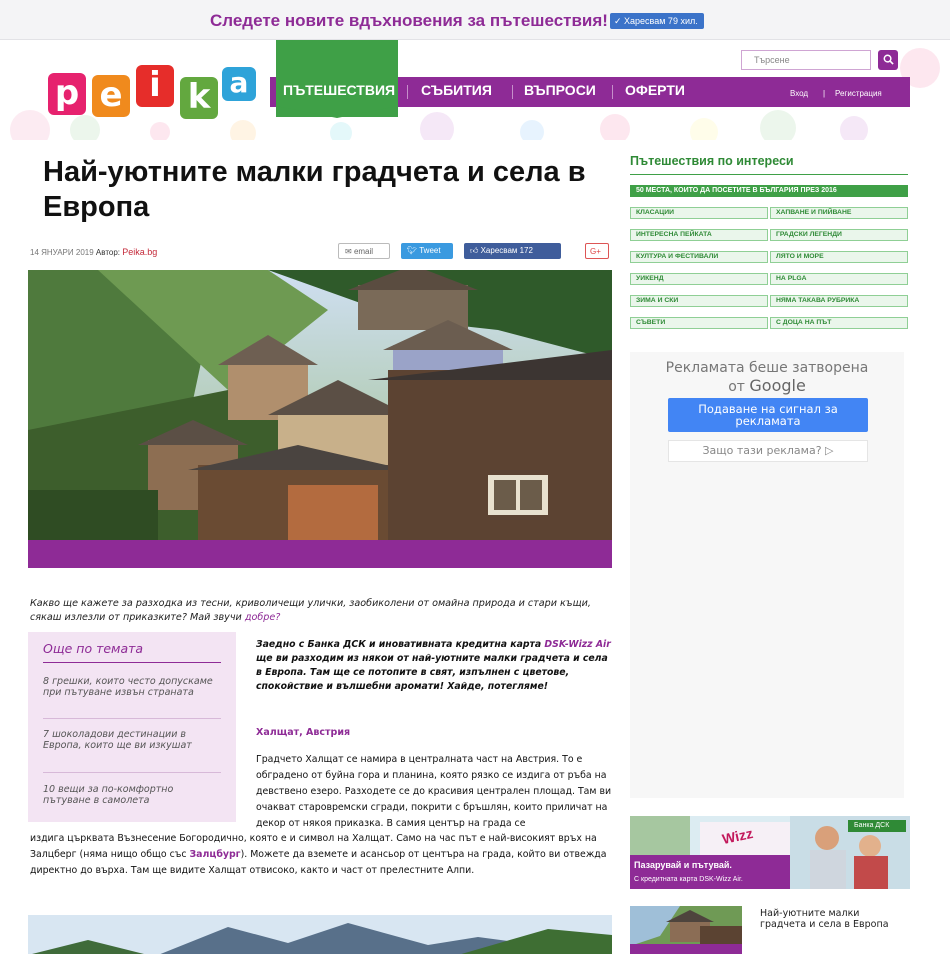 This screenshot has height=954, width=950. Describe the element at coordinates (303, 732) in the screenshot. I see `section-heading: Халщат, Австрия` at that location.